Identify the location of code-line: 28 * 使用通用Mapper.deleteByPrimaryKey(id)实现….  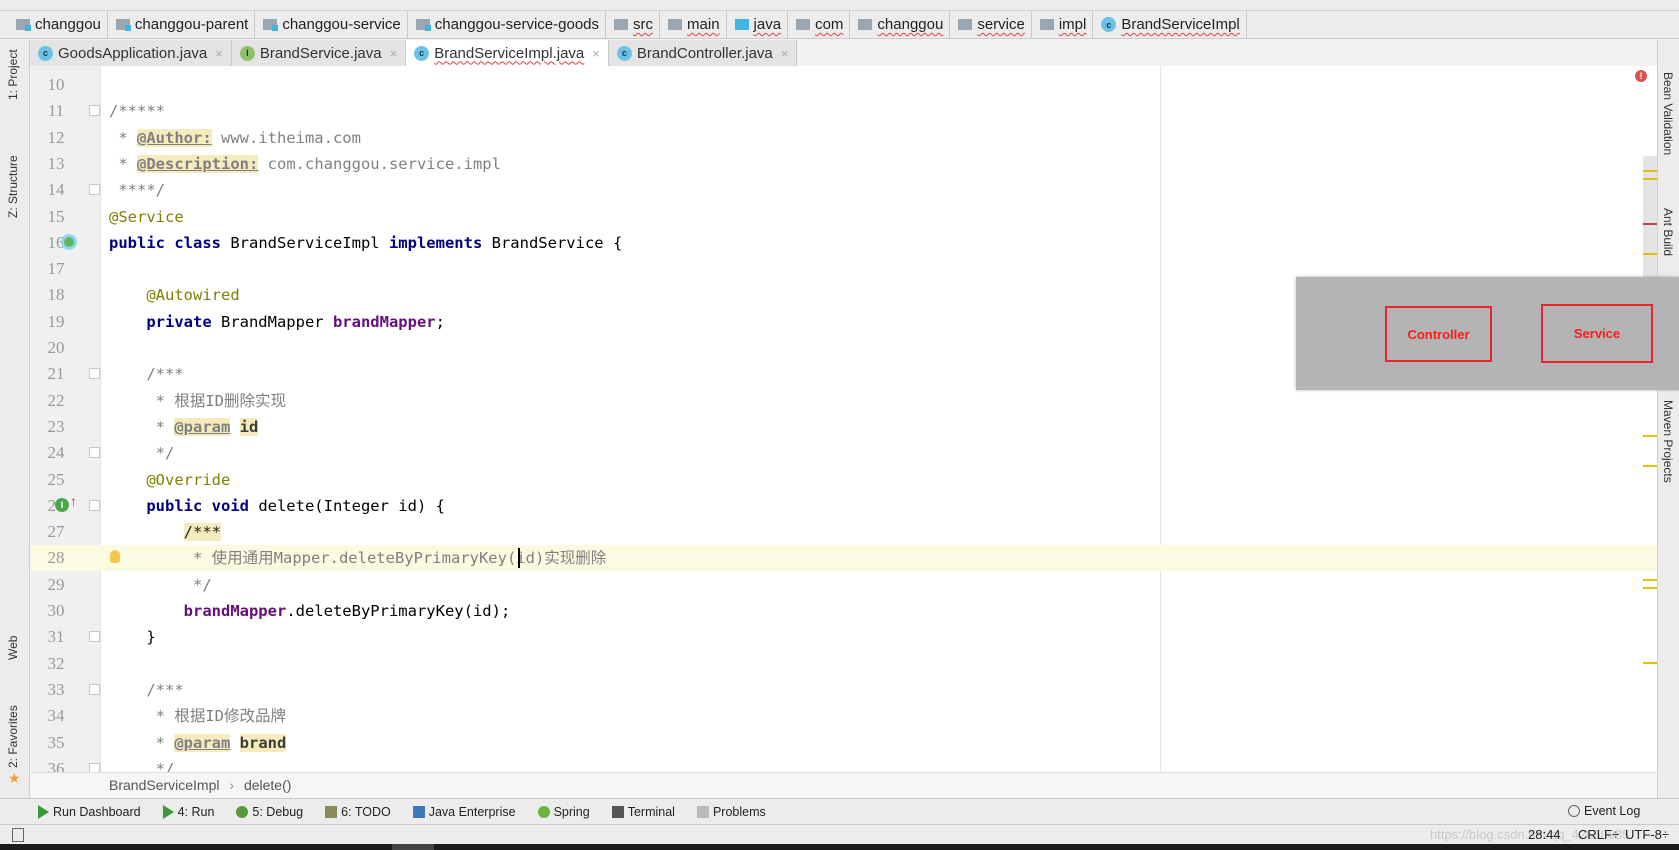
(844, 558).